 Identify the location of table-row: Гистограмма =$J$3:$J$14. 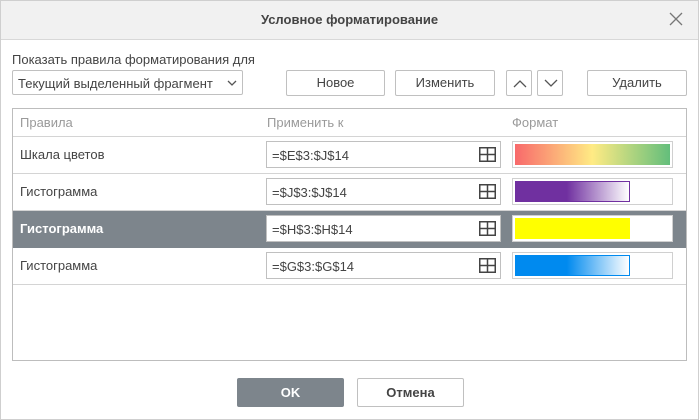
(349, 192).